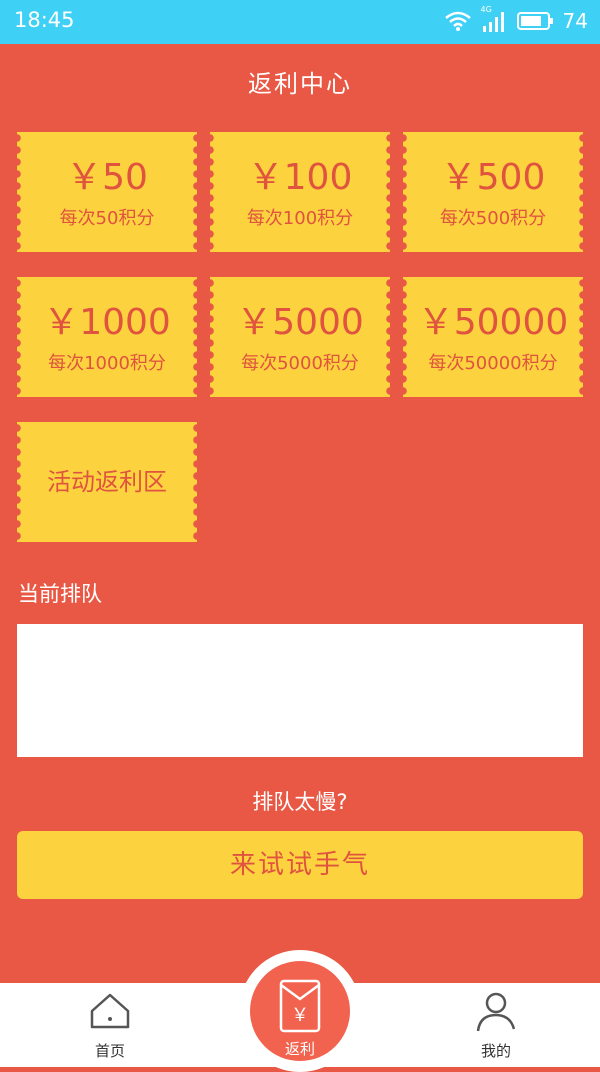  I want to click on ticket-100: ￥100 每次100积分, so click(300, 192).